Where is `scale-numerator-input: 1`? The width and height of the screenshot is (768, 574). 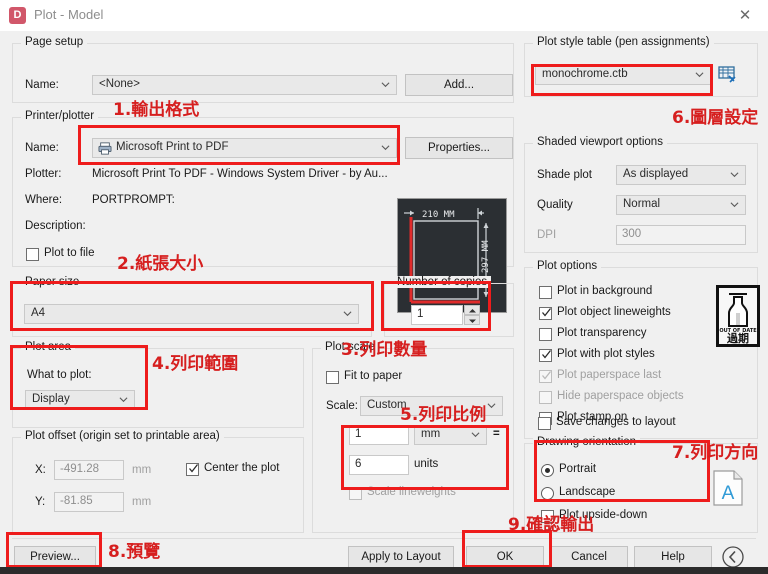
scale-numerator-input: 1 is located at coordinates (379, 435).